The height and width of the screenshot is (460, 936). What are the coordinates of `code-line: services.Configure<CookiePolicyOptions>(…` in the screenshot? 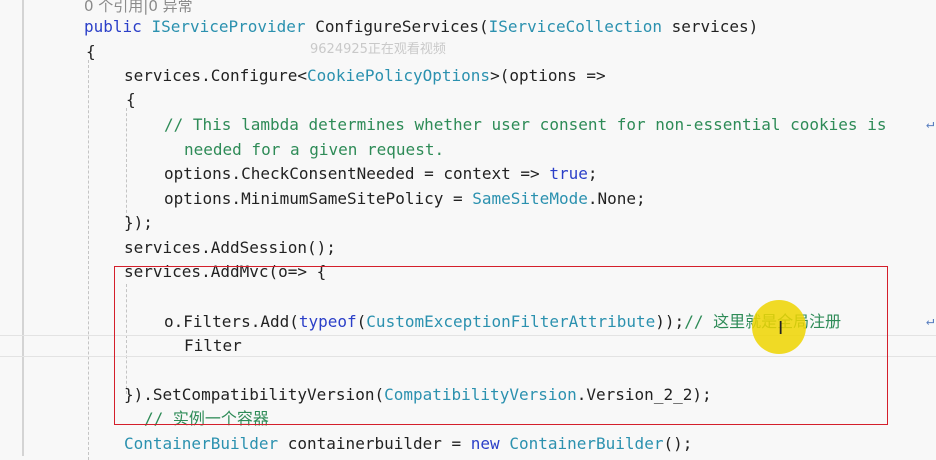 It's located at (365, 76).